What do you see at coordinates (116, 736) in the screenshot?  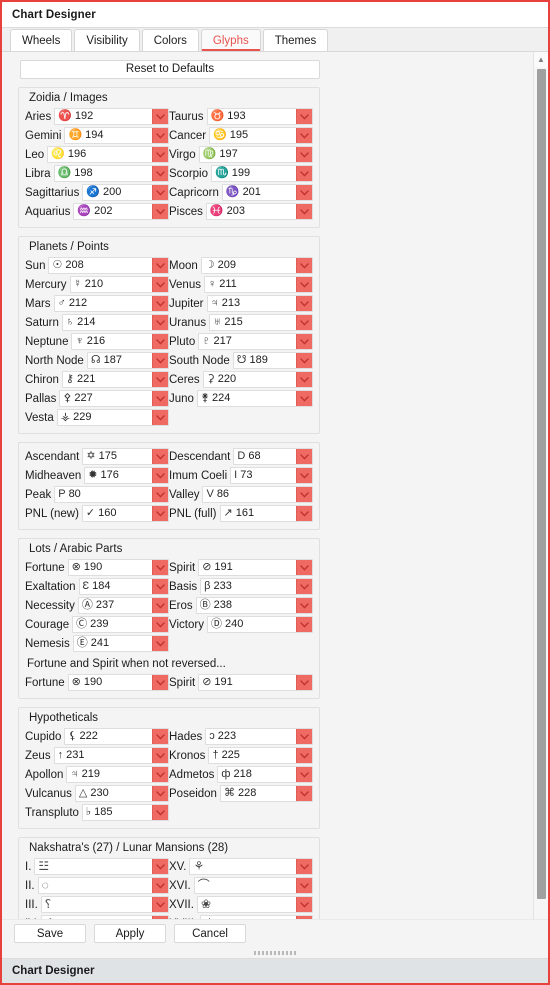 I see `glyph-combobox: ⚸ 222` at bounding box center [116, 736].